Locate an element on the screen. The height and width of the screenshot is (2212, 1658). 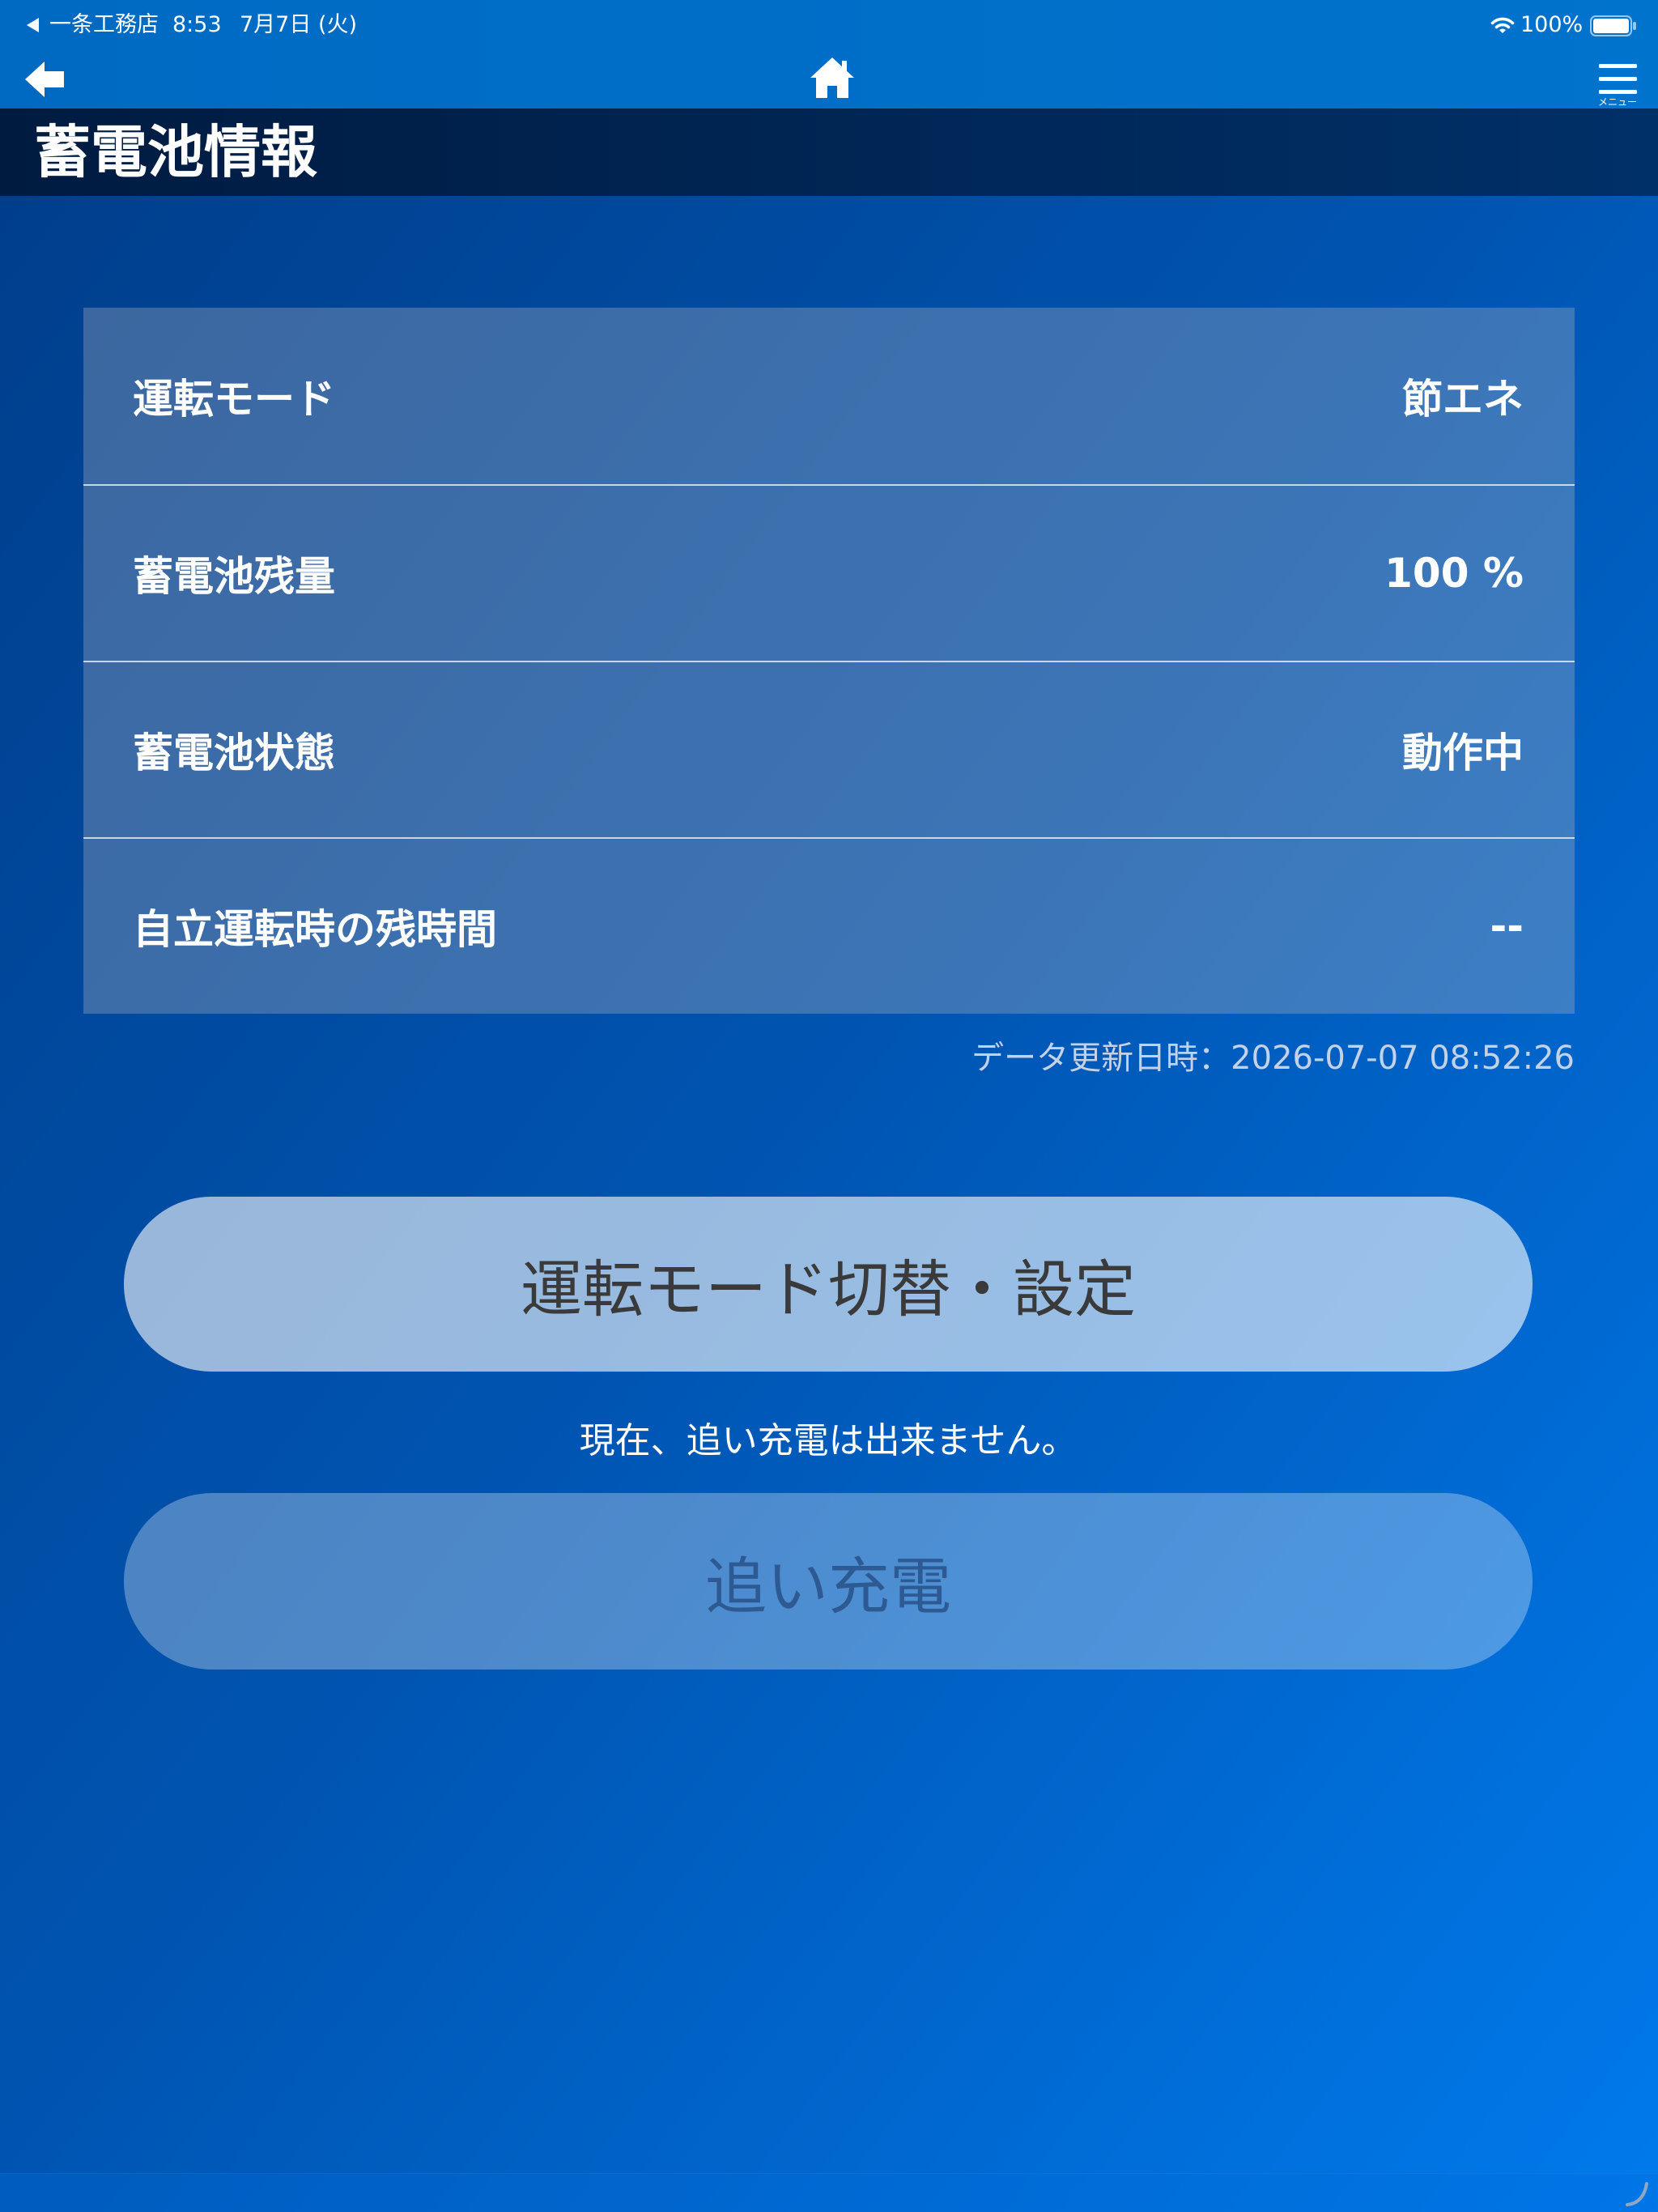
back-arrow-shape is located at coordinates (44, 79).